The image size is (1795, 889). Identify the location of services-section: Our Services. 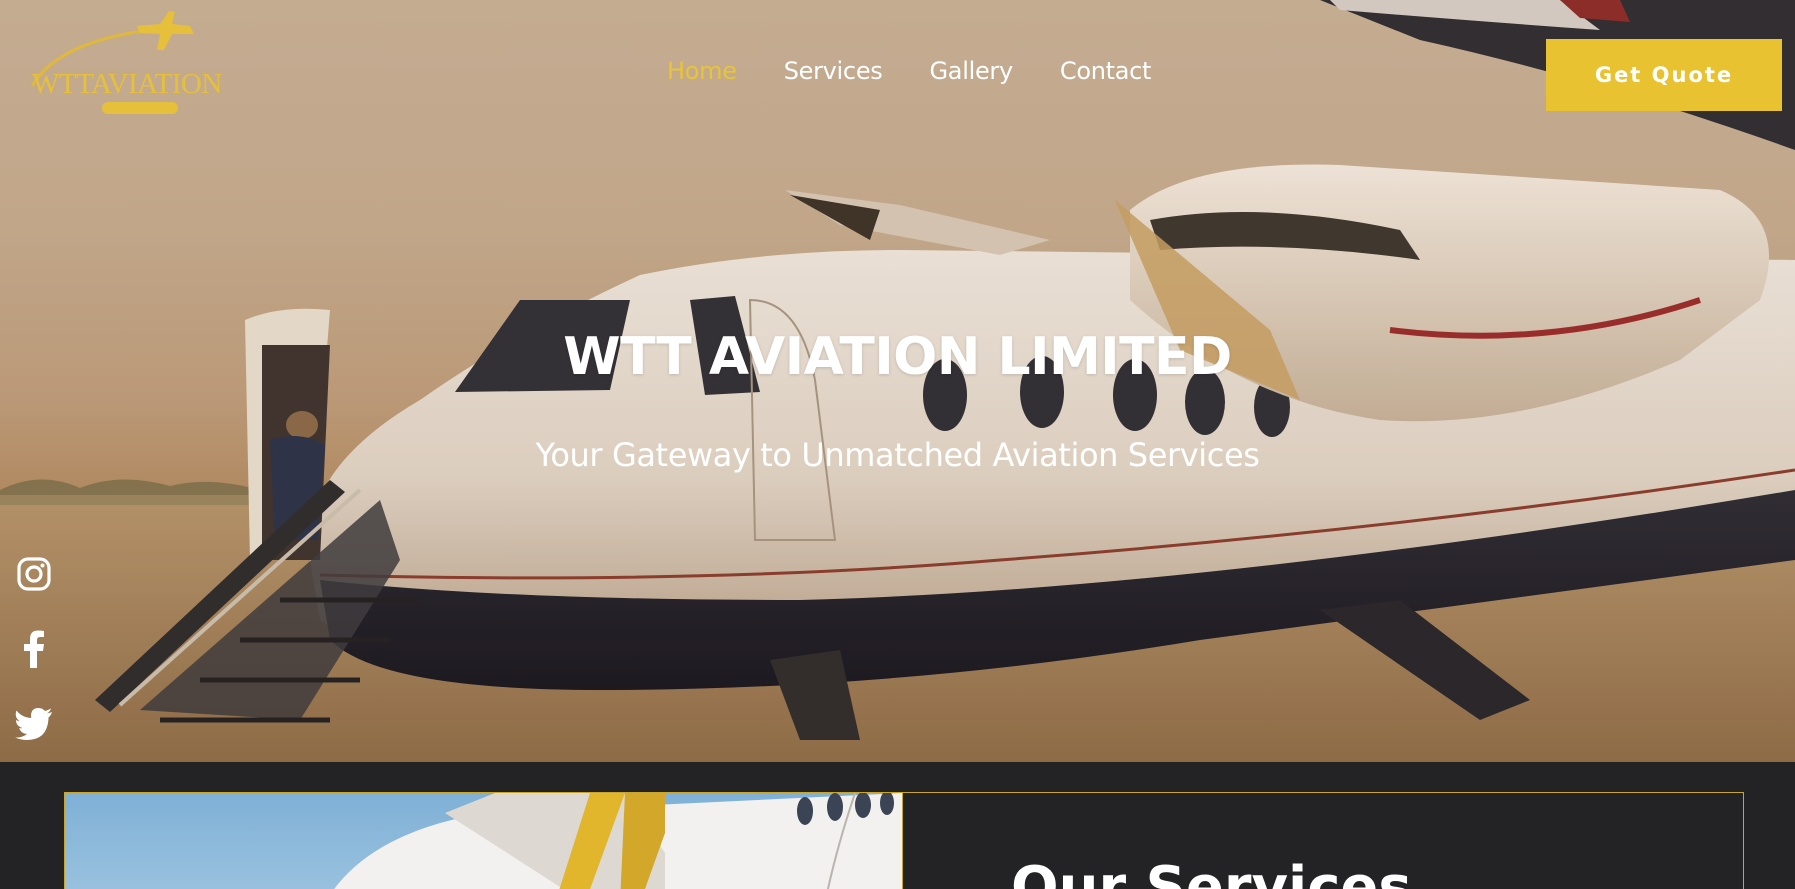
(904, 840).